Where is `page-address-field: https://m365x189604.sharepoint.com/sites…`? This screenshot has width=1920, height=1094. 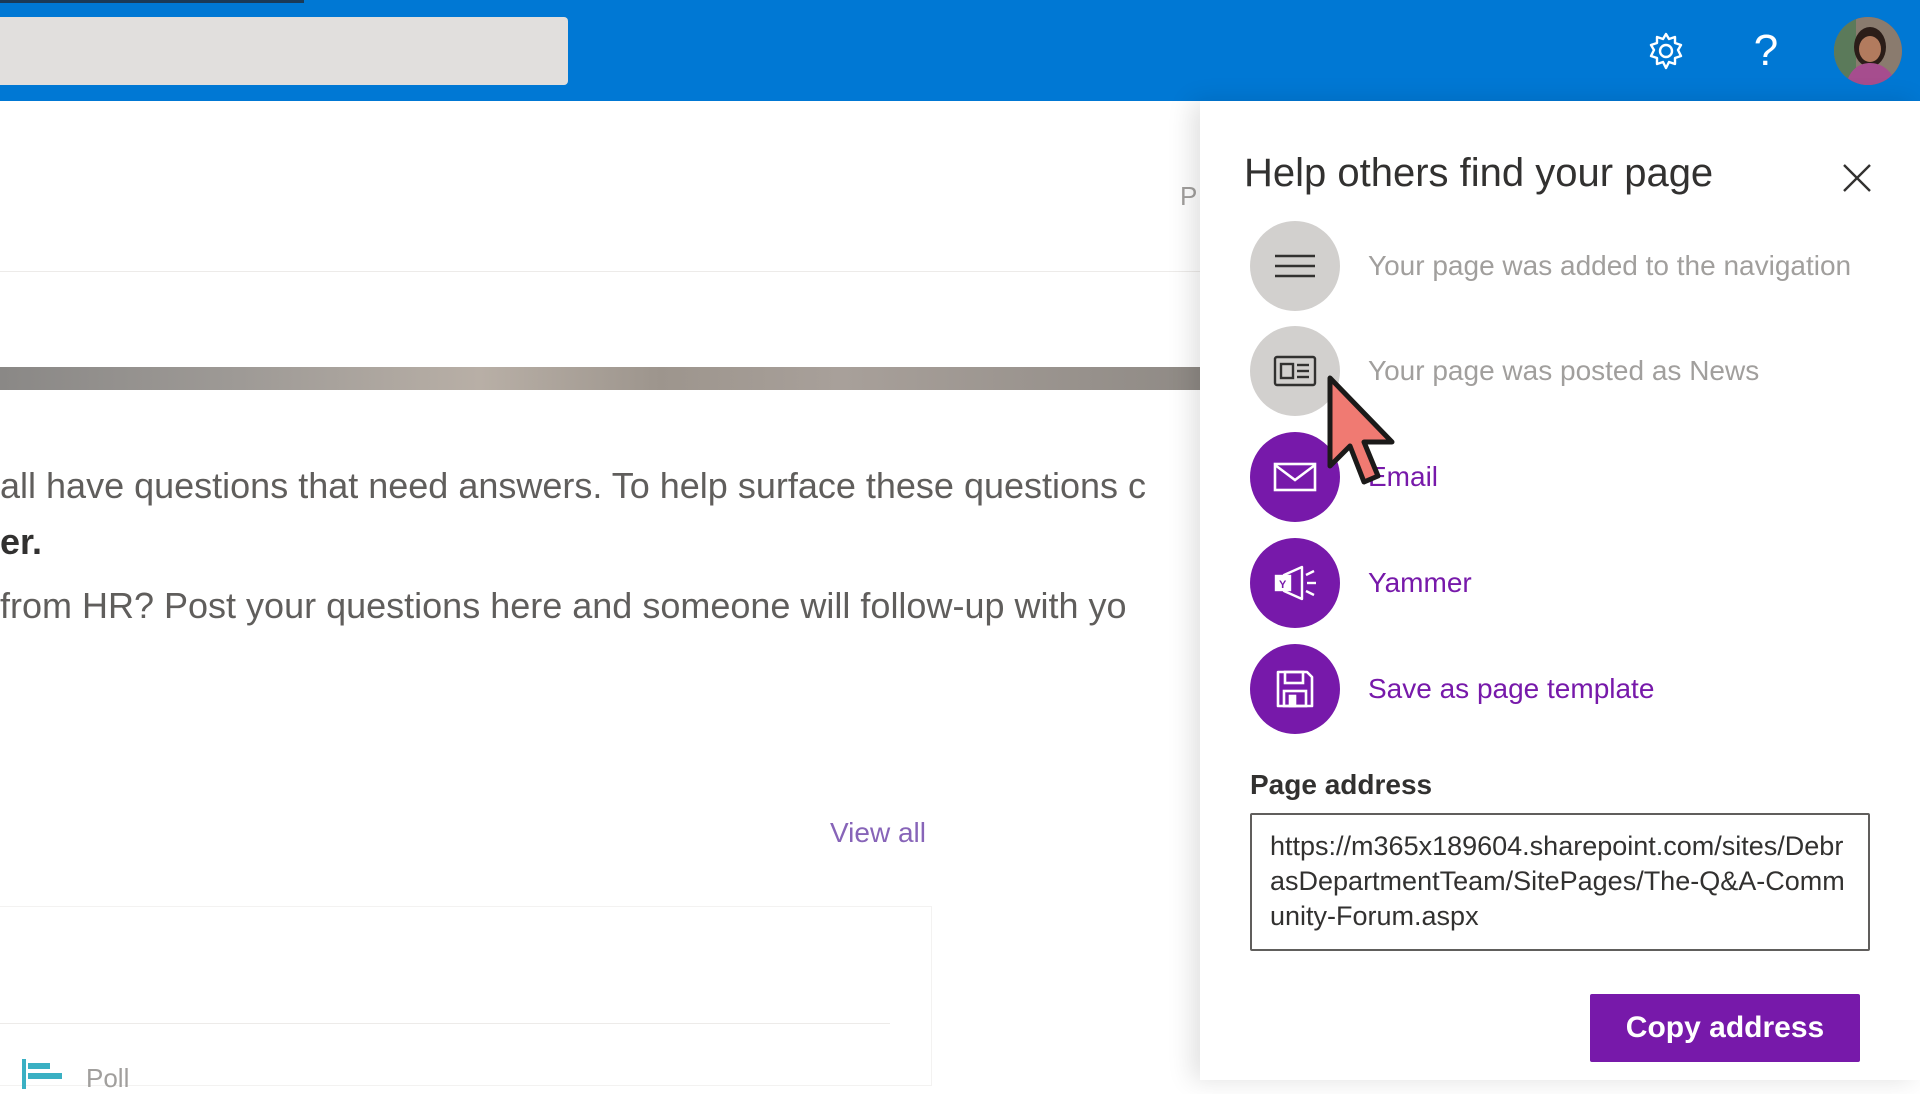
page-address-field: https://m365x189604.sharepoint.com/sites… is located at coordinates (1560, 882).